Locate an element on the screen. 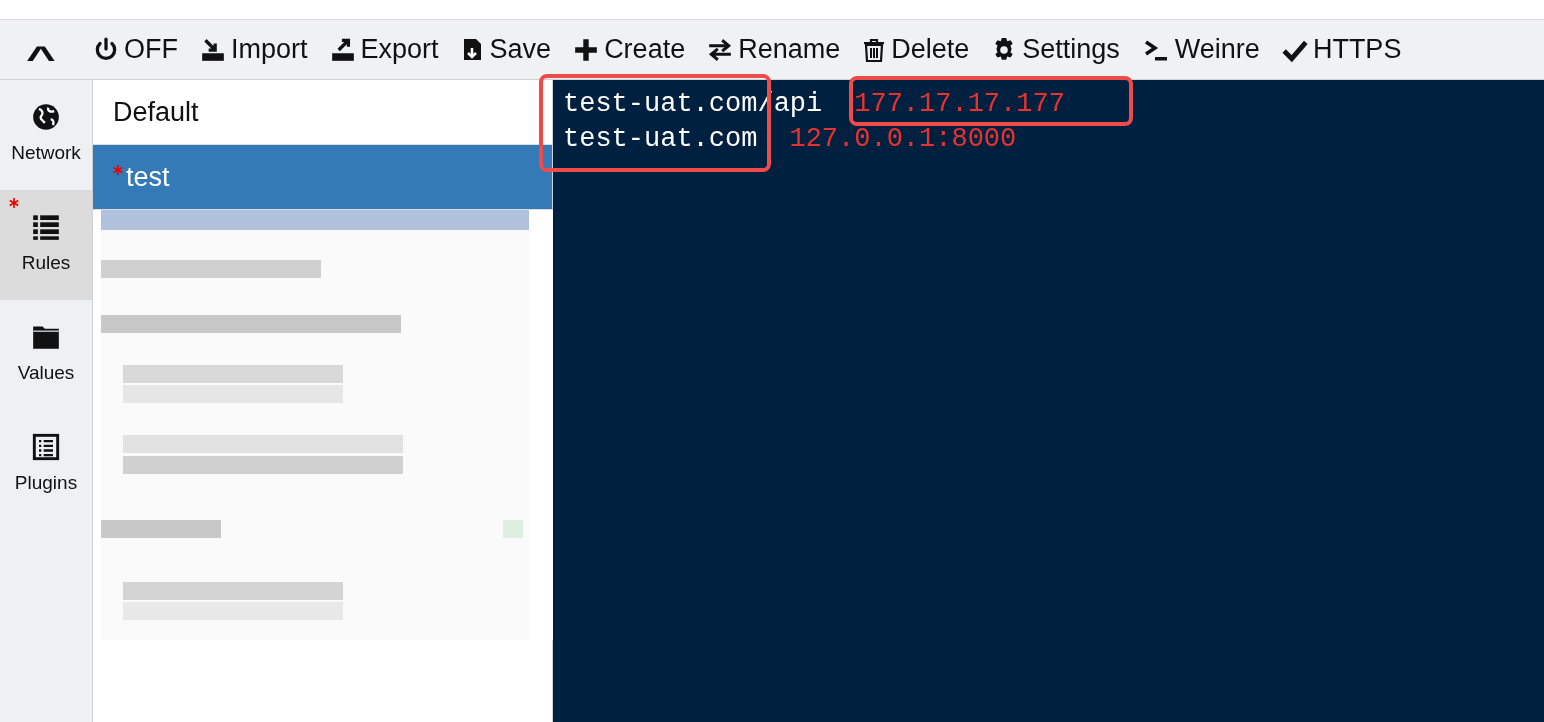 Image resolution: width=1544 pixels, height=722 pixels. rule-pattern: test-uat.com is located at coordinates (660, 139).